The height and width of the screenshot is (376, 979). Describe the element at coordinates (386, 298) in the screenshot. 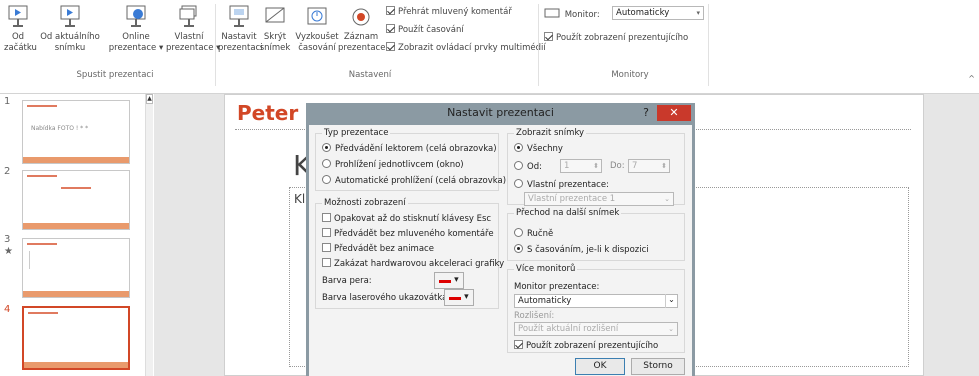

I see `laser-color-label: Barva laserového ukazovátka:` at that location.